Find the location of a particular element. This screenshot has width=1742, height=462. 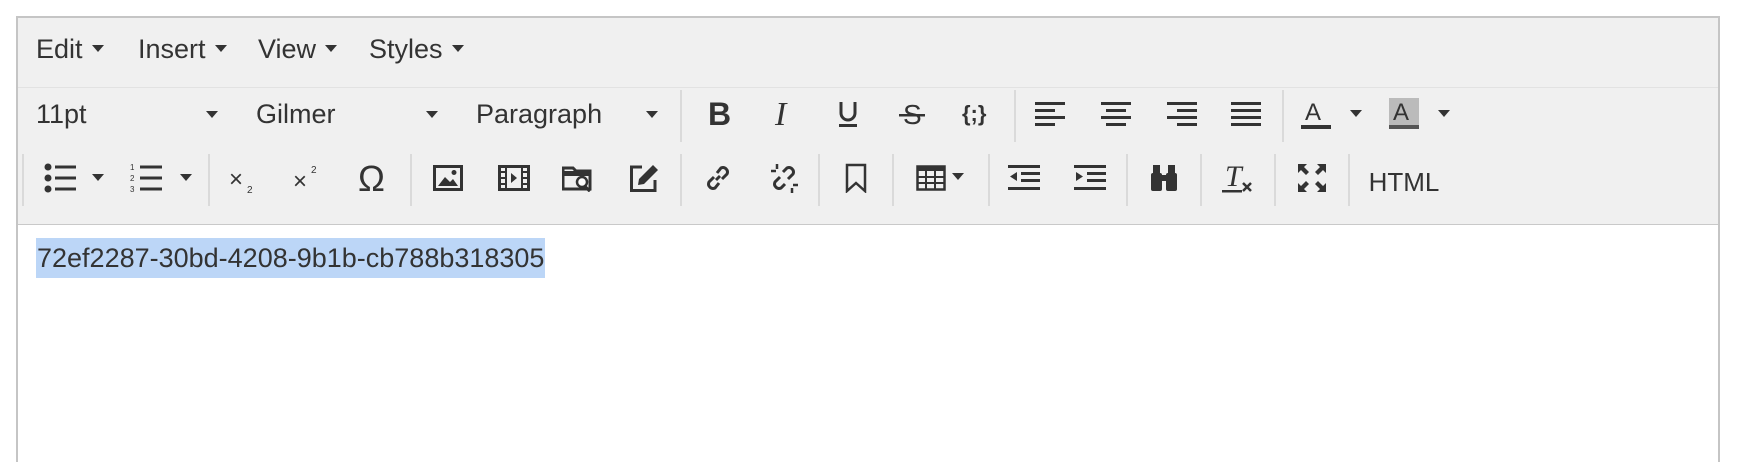

align-center-icon is located at coordinates (1116, 114).